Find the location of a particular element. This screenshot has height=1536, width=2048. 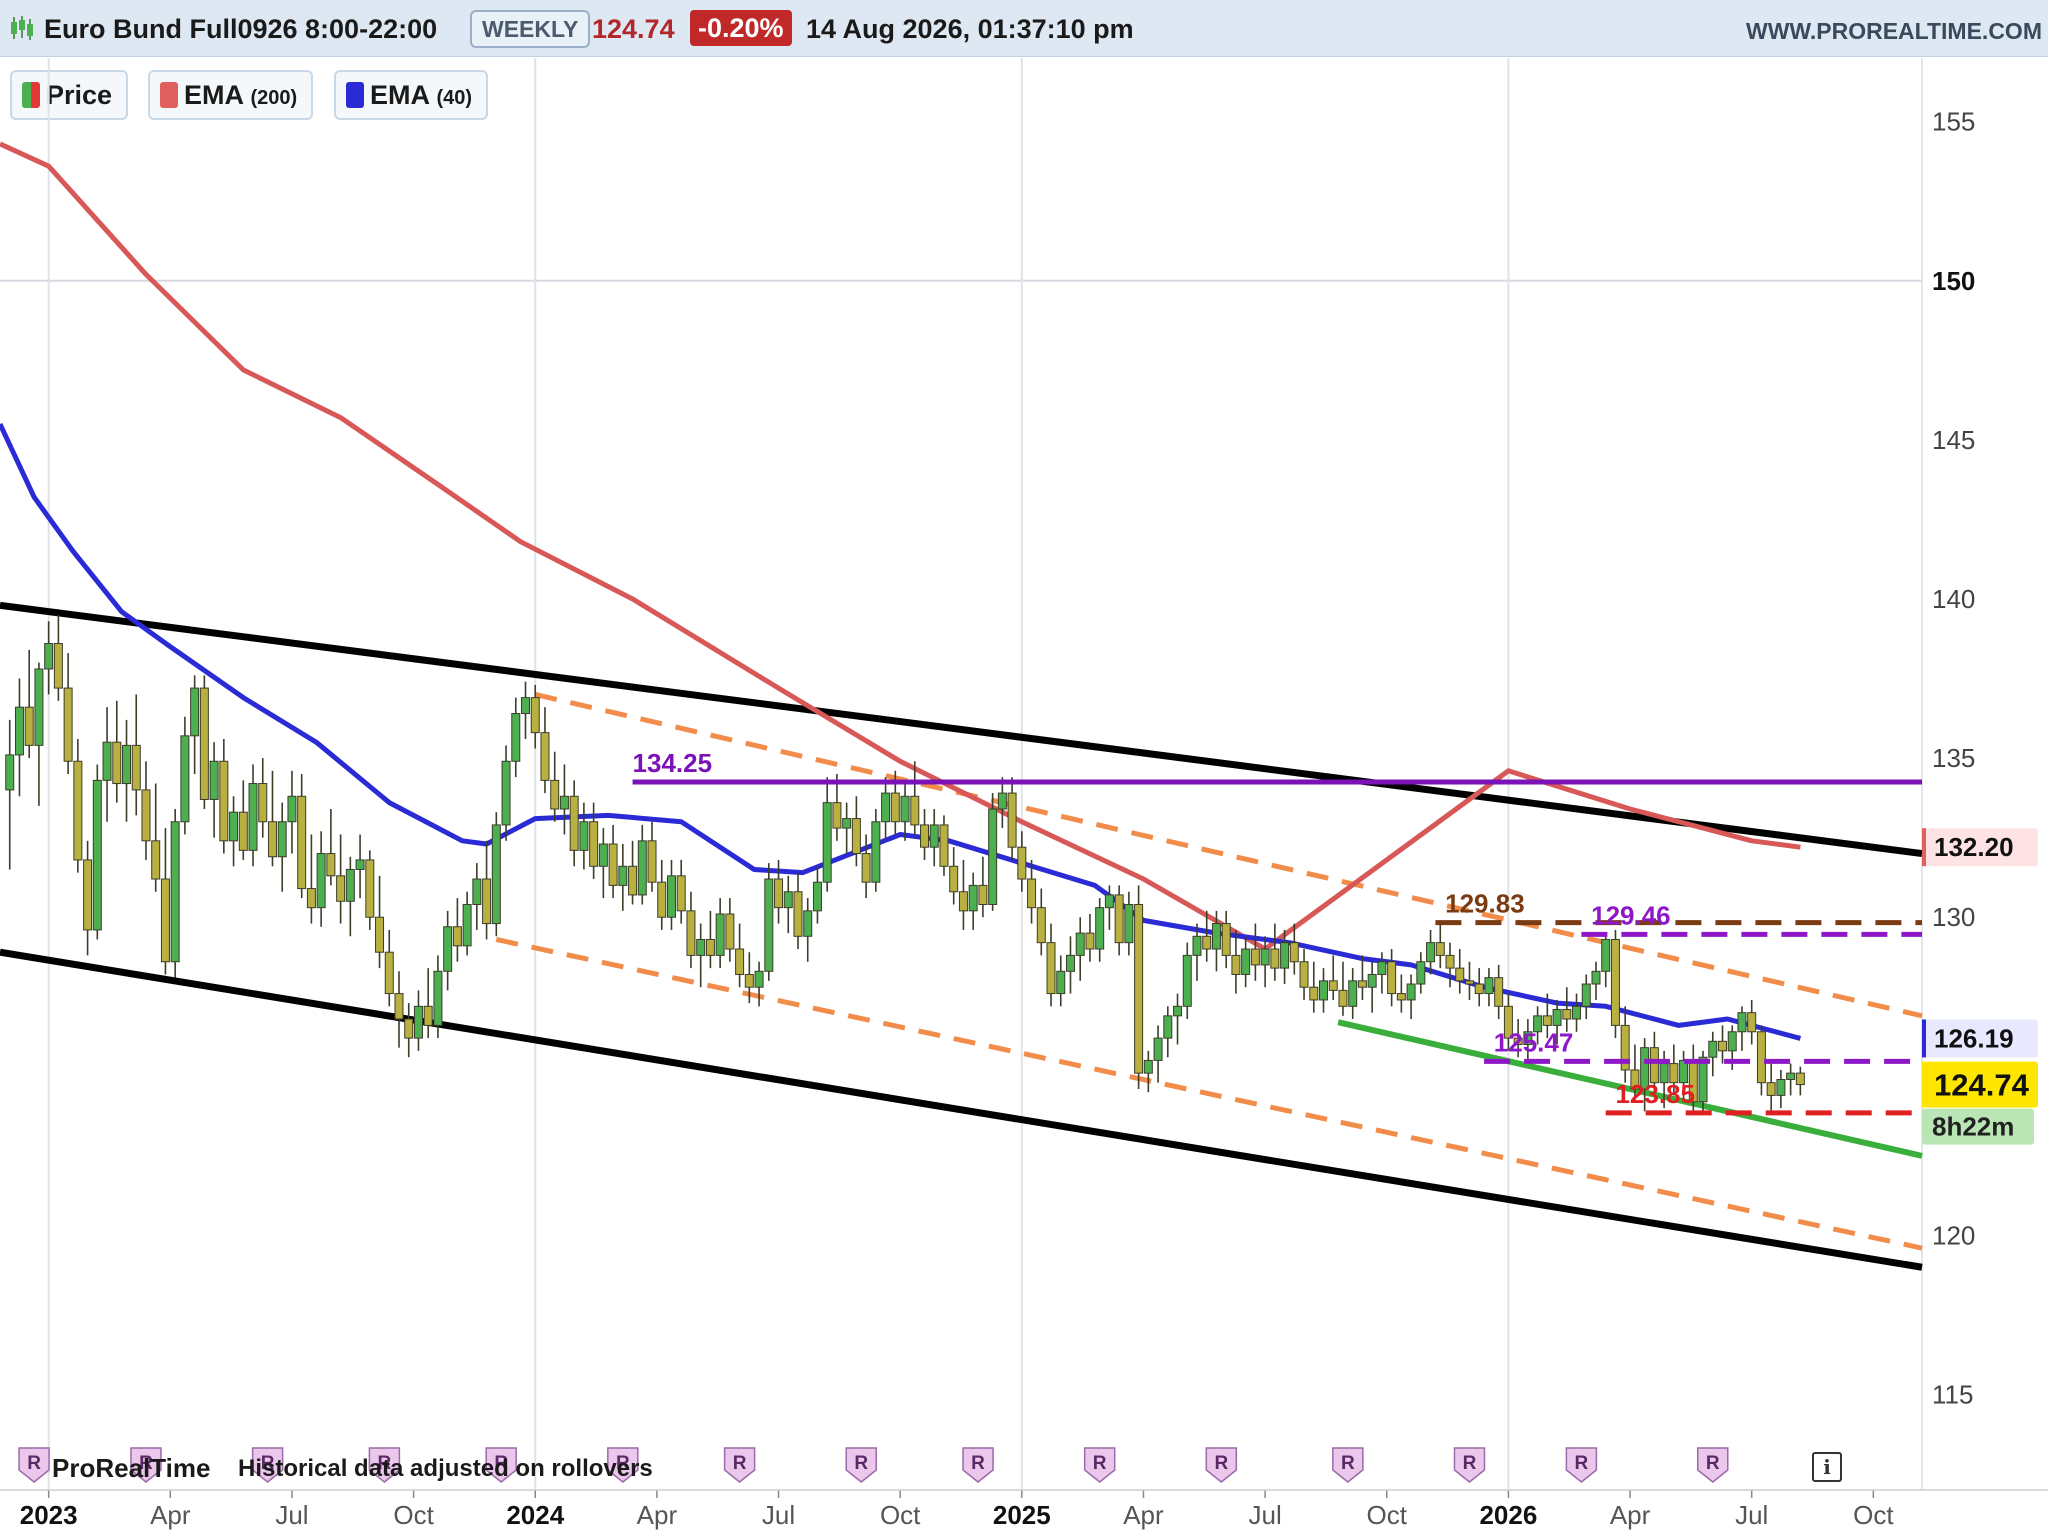

y-tick-label: 150 is located at coordinates (1953, 281).